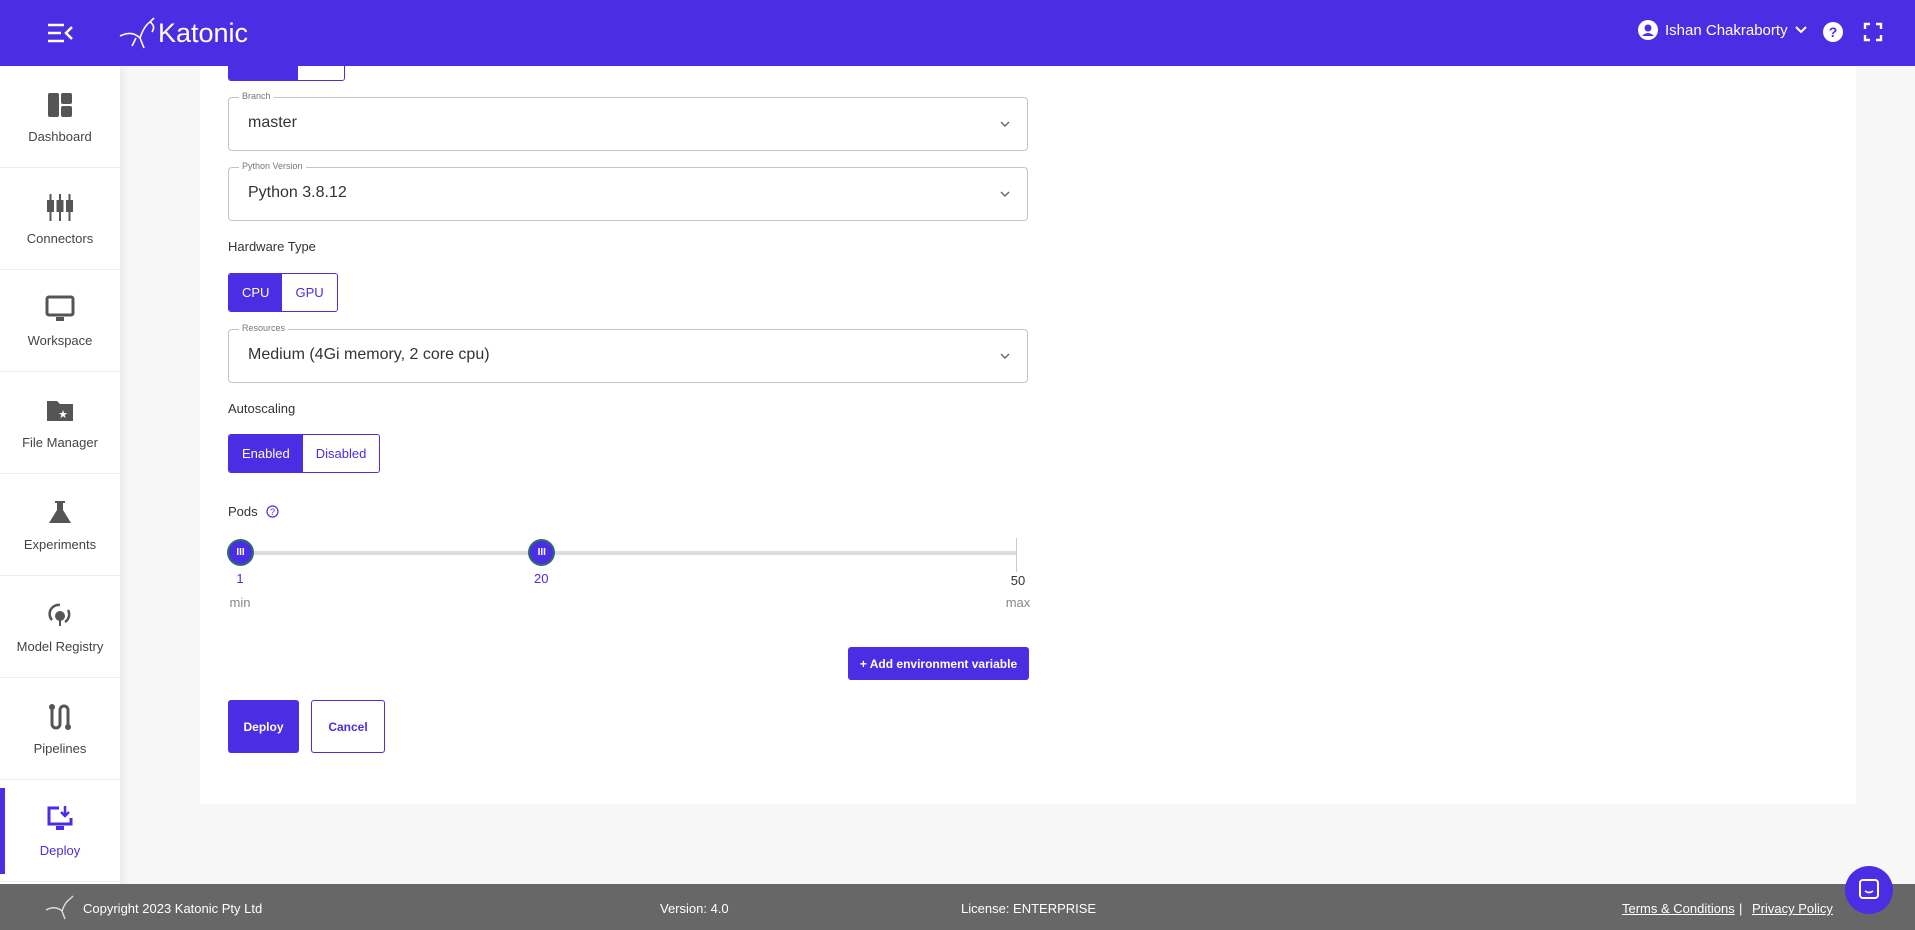 This screenshot has width=1915, height=930. I want to click on hardware-option-cpu: CPU, so click(256, 292).